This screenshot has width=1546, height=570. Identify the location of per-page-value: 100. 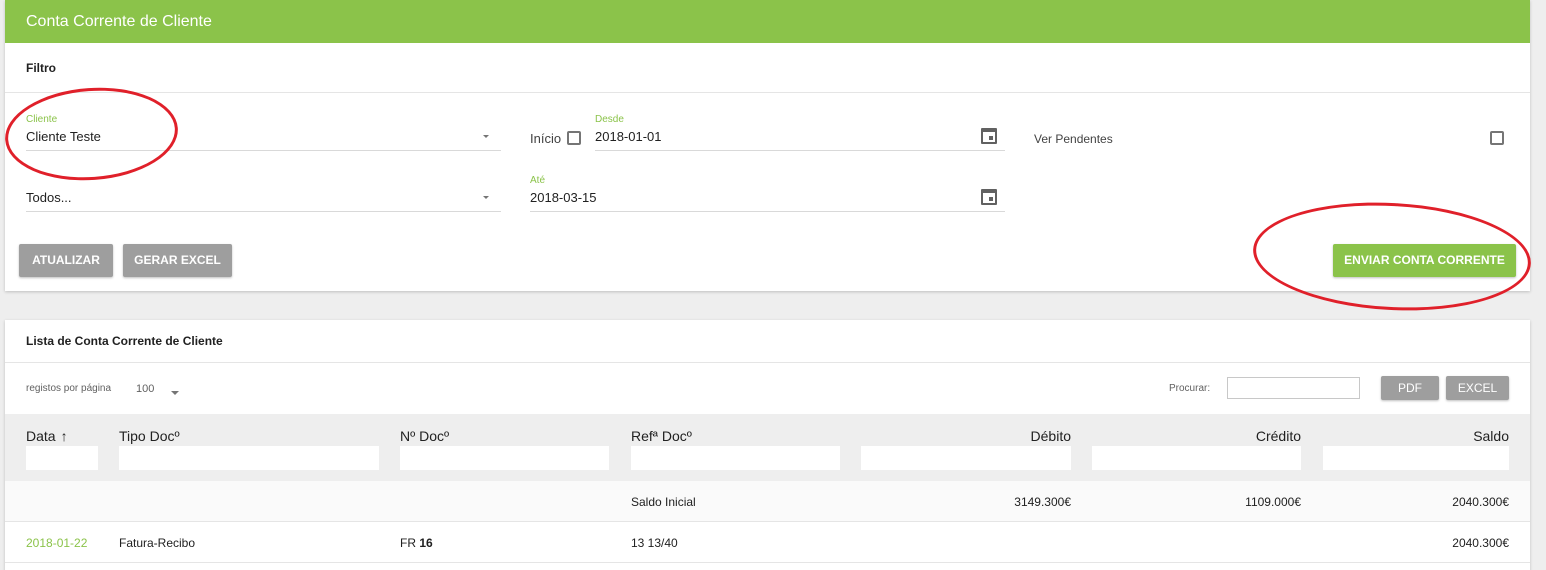
(145, 389).